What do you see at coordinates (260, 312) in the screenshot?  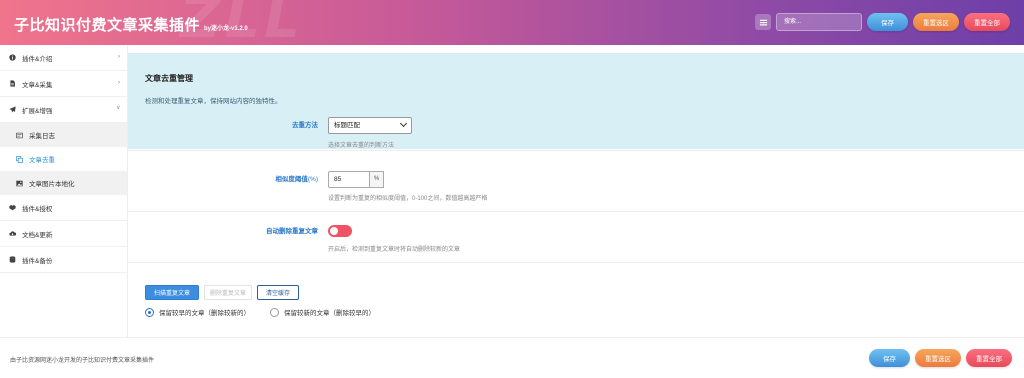 I see `keep-policy-radios: 保留较早的文章（删除较新的） 保留较新的文章（删除较早的）` at bounding box center [260, 312].